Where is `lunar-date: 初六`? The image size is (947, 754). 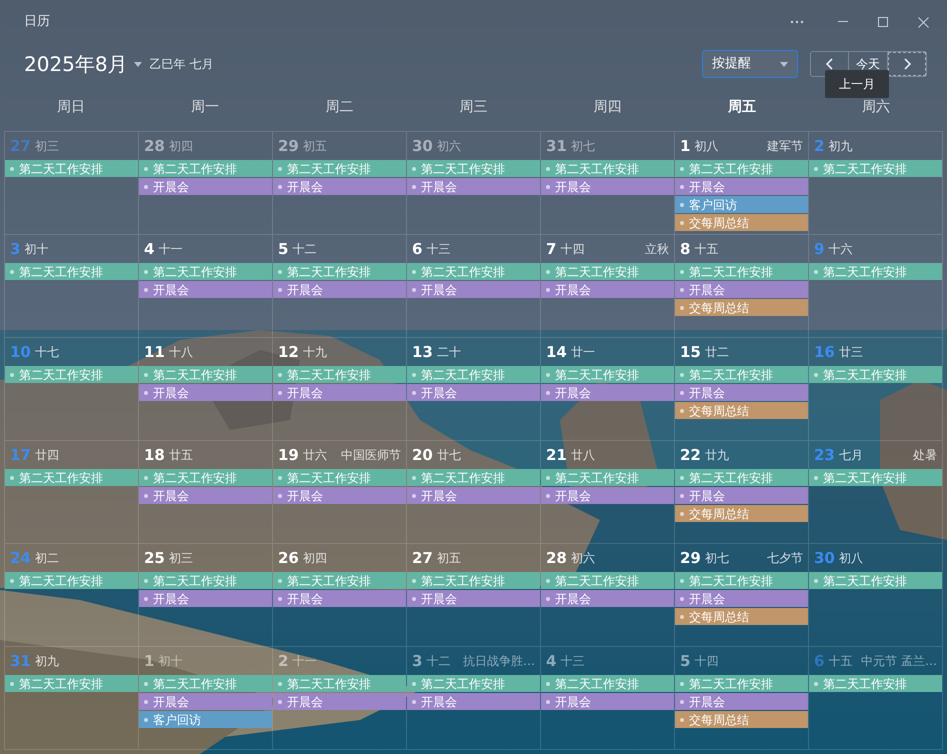
lunar-date: 初六 is located at coordinates (448, 146).